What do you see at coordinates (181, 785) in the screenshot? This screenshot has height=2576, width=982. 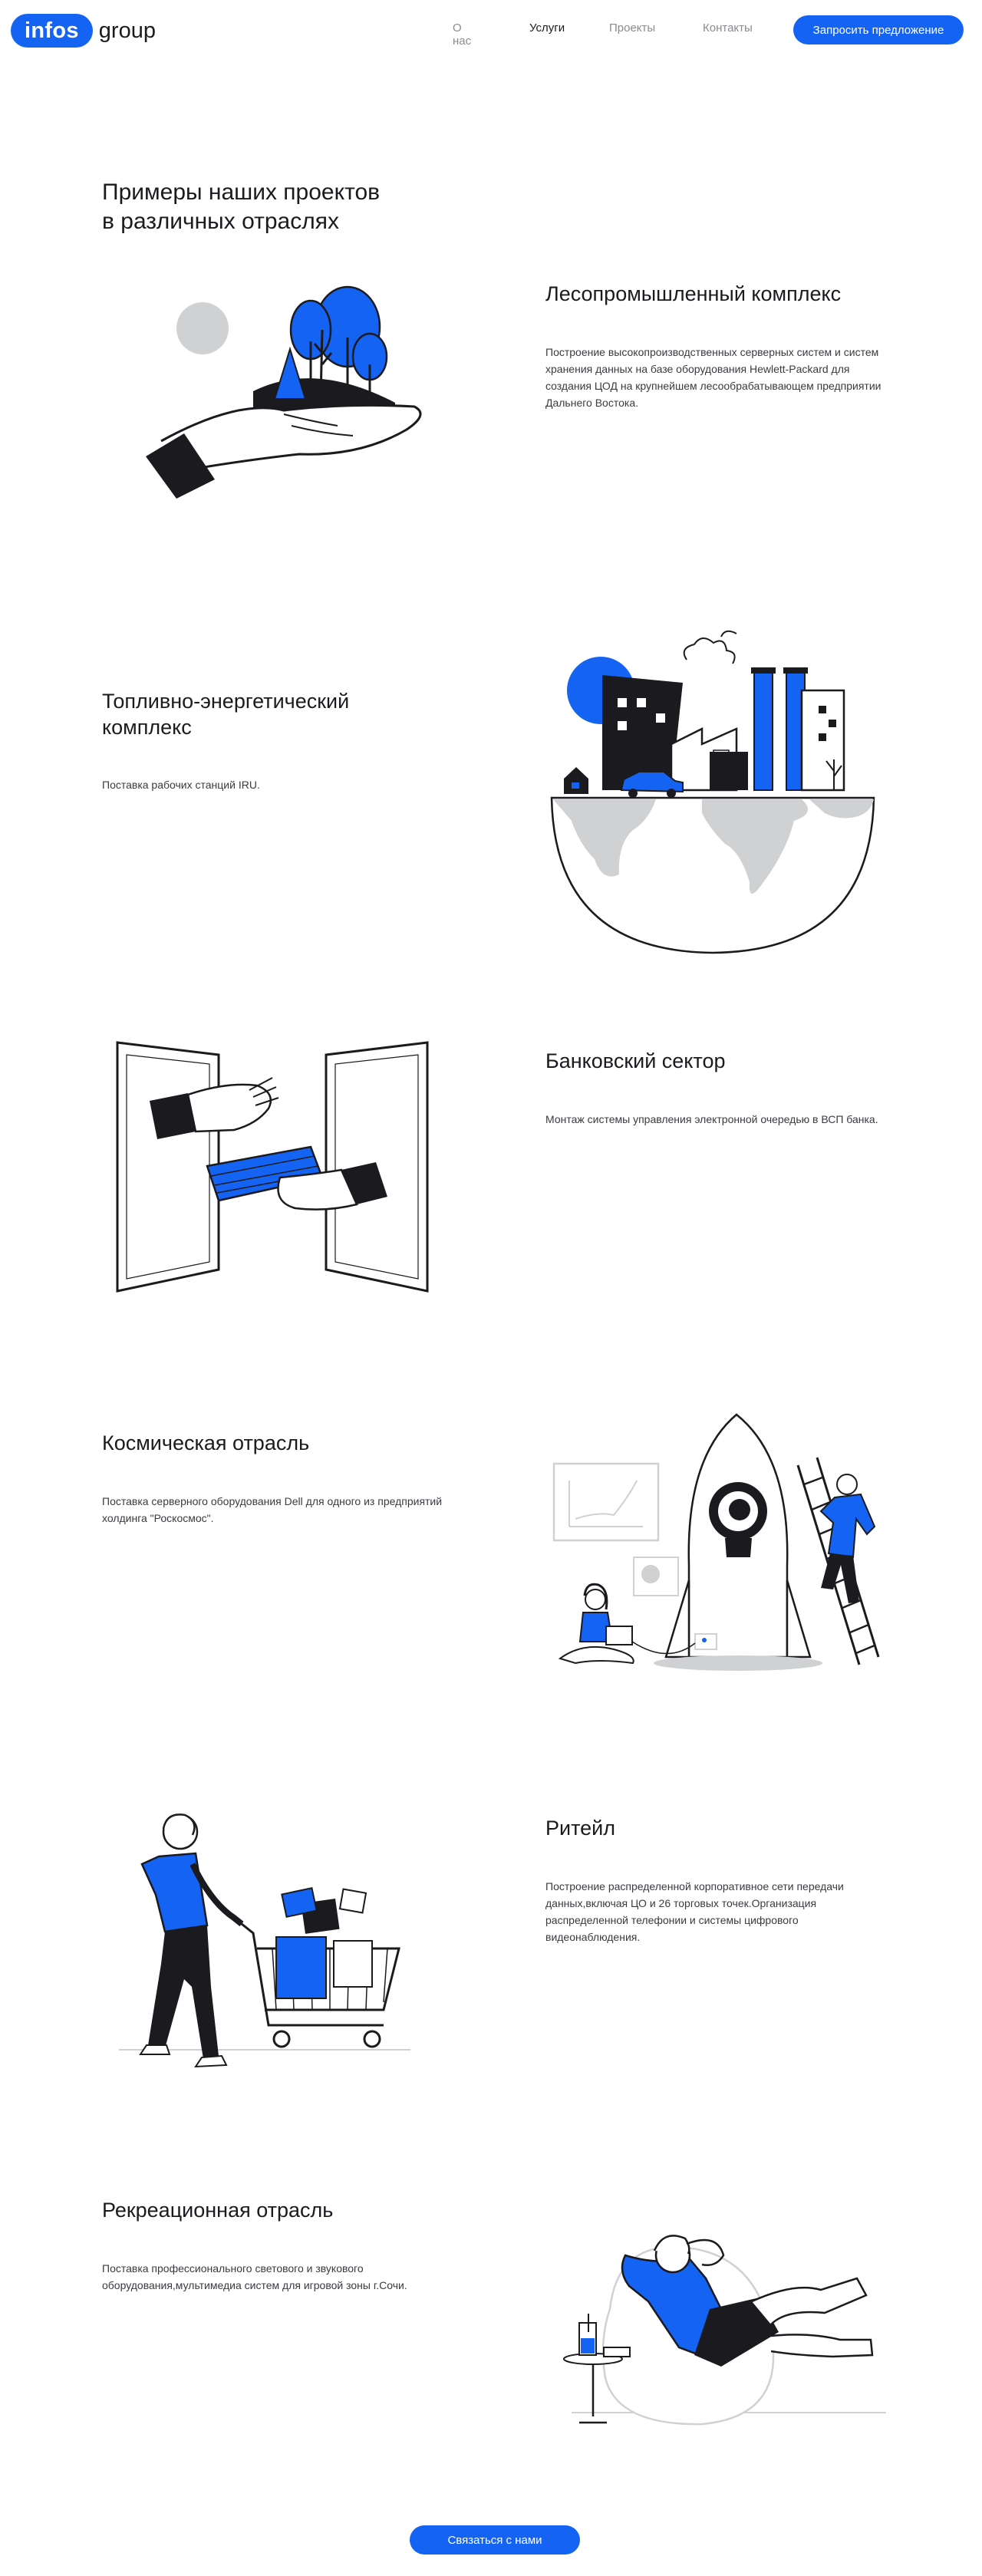 I see `section-desc-energy: Поставка рабочих станций IRU.` at bounding box center [181, 785].